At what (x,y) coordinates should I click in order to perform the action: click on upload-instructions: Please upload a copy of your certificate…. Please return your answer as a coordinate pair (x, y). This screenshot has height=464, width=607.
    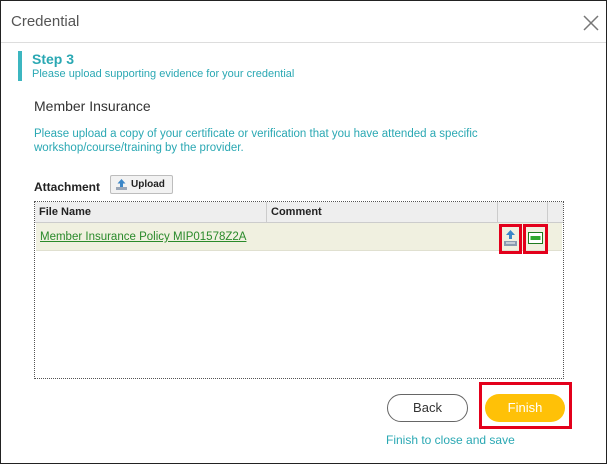
    Looking at the image, I should click on (256, 141).